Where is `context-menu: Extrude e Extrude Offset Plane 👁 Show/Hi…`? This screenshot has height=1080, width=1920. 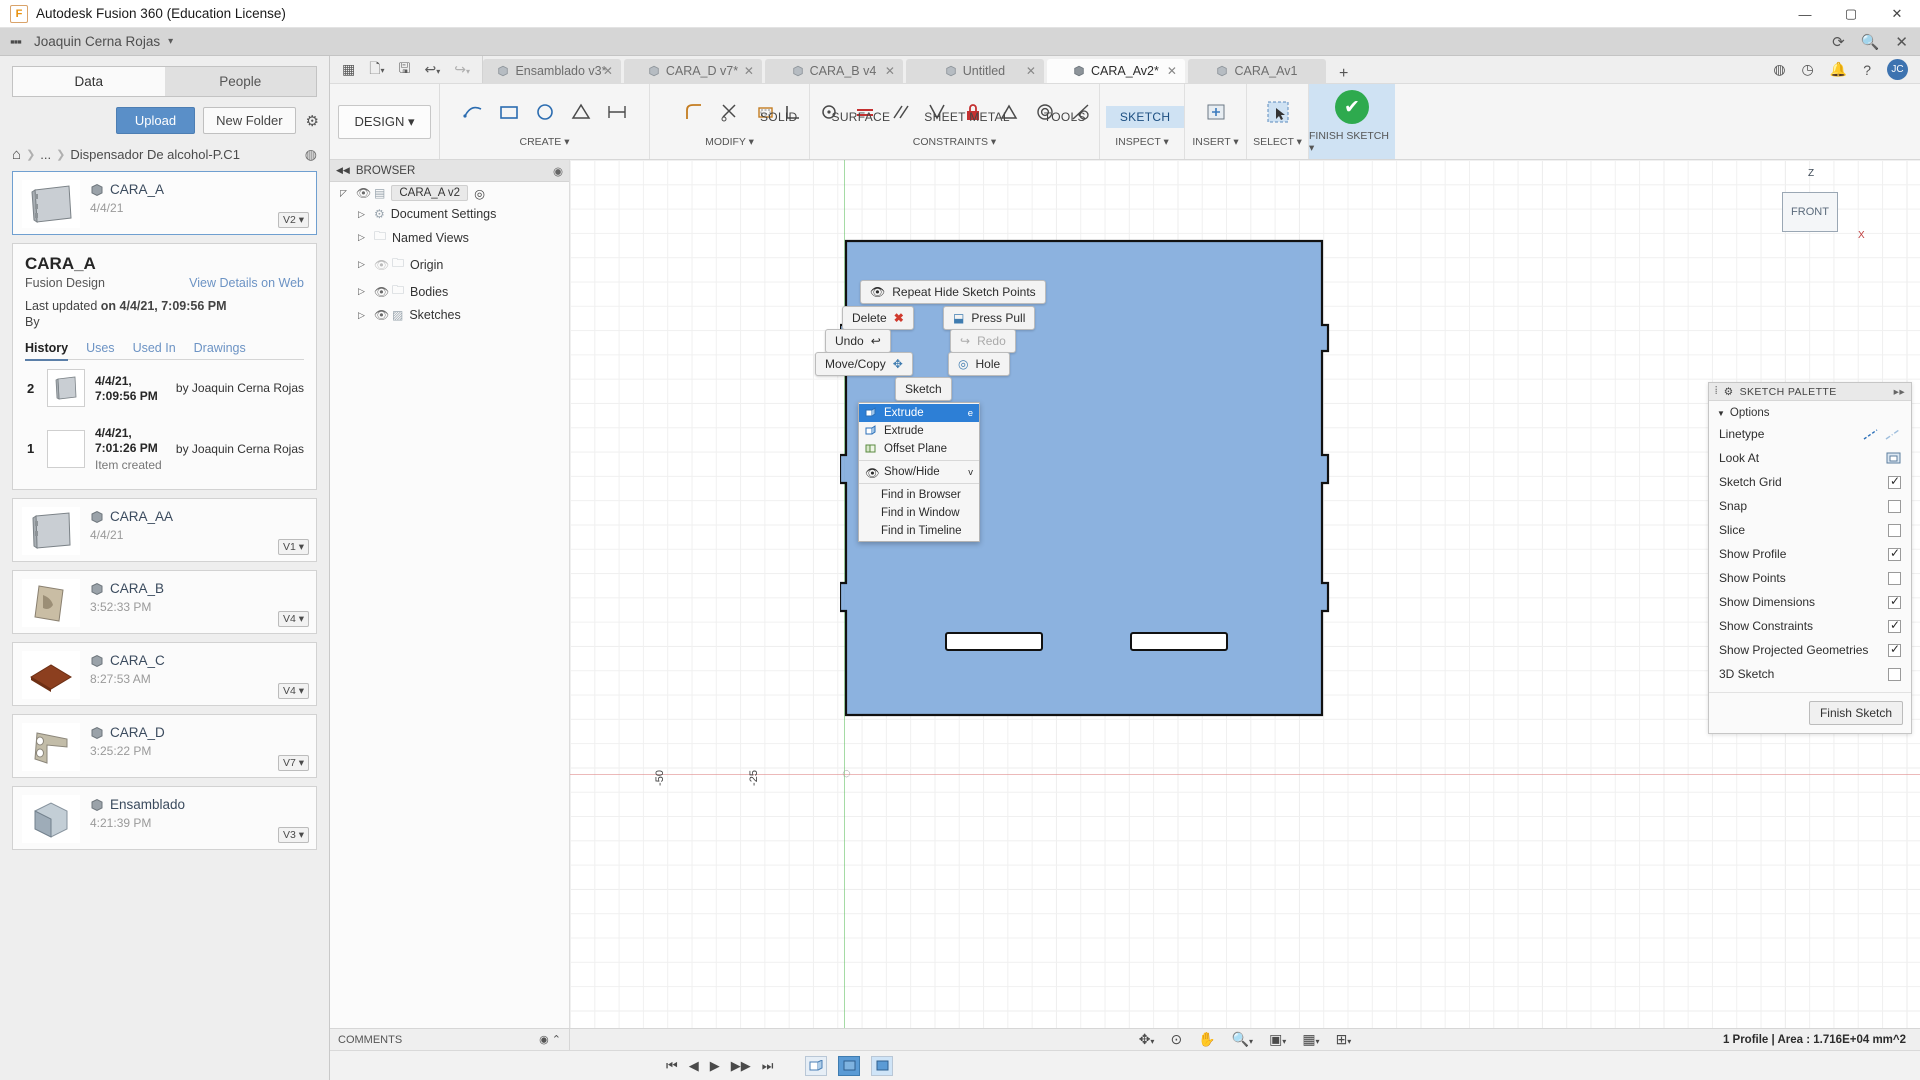
context-menu: Extrude e Extrude Offset Plane 👁 Show/Hi… is located at coordinates (919, 472).